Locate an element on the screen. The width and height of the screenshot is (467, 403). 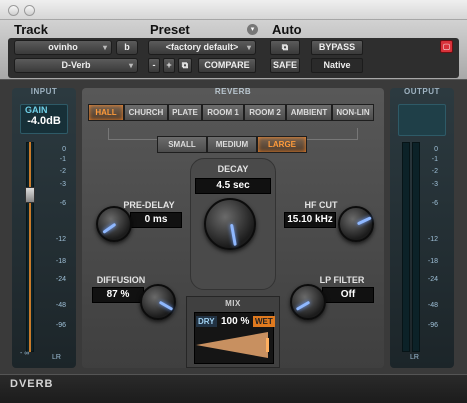
copy-icon: ⧉ is located at coordinates (185, 65).